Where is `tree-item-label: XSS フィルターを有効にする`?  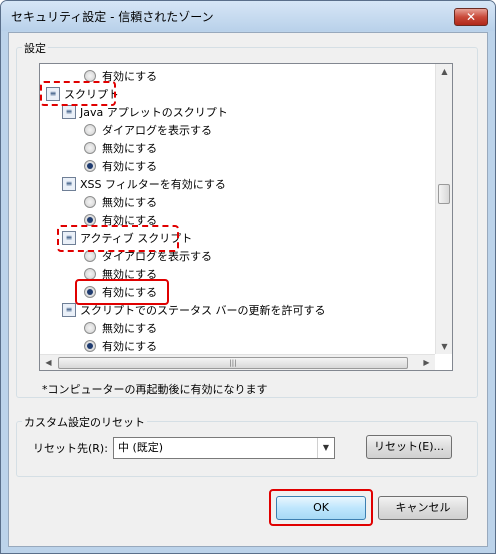 tree-item-label: XSS フィルターを有効にする is located at coordinates (153, 184).